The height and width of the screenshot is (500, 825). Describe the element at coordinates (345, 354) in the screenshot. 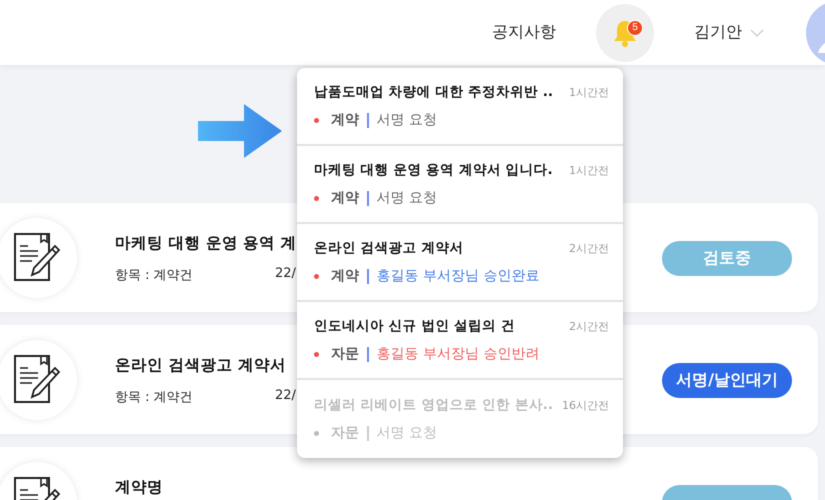

I see `notification-type: 자문` at that location.